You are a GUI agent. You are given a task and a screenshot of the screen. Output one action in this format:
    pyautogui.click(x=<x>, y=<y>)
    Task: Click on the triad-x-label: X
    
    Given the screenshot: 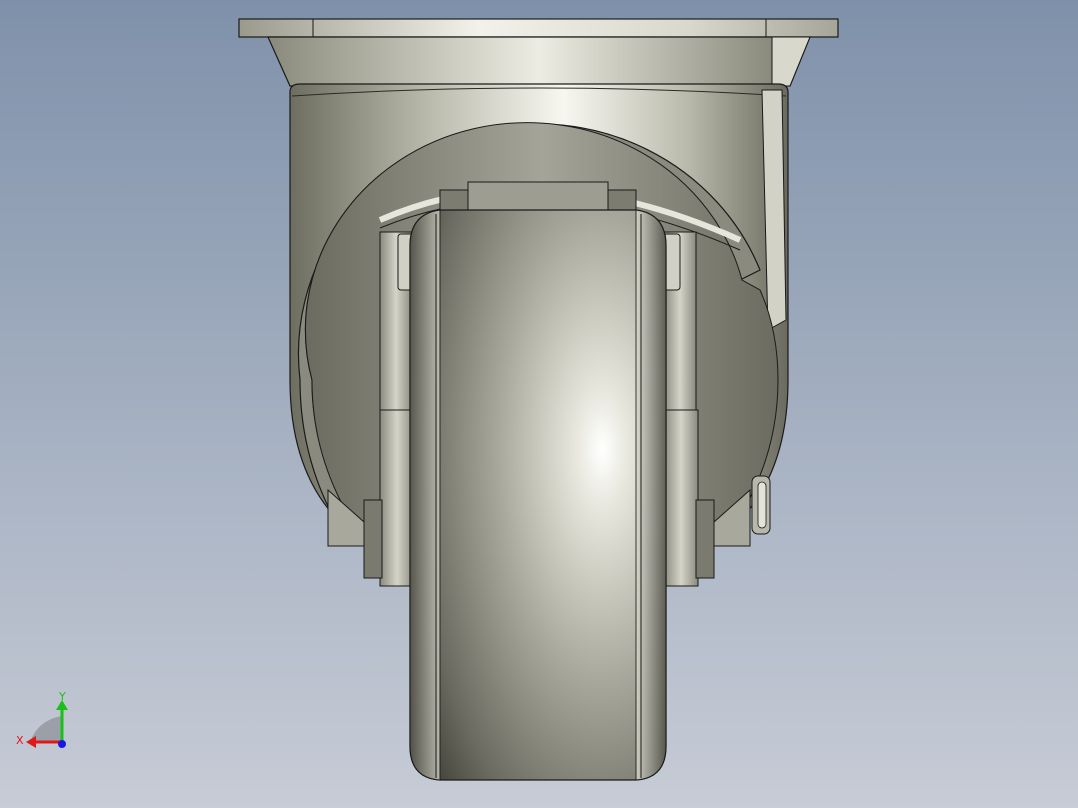 What is the action you would take?
    pyautogui.click(x=20, y=740)
    